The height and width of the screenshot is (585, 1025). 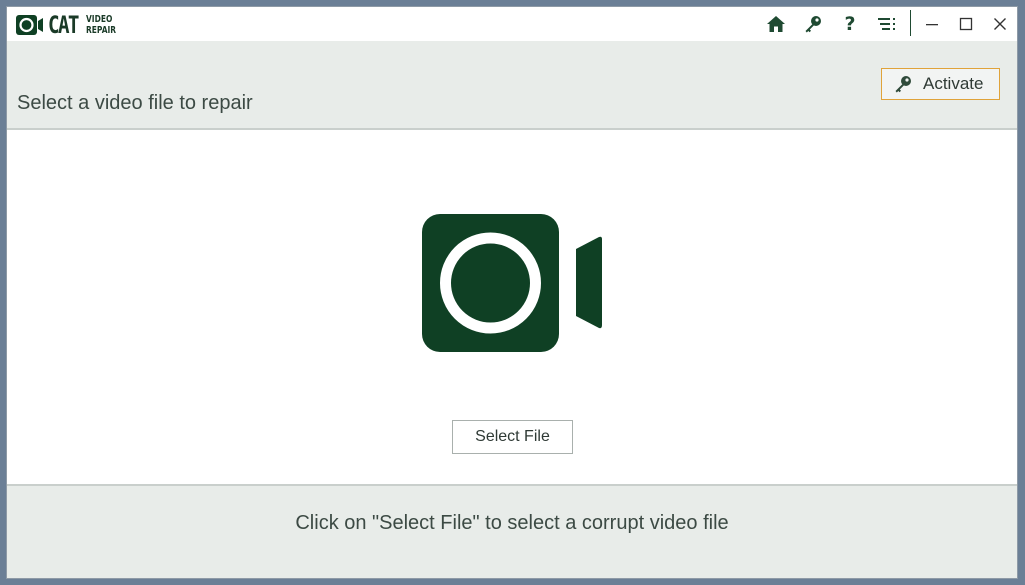 I want to click on close-icon, so click(x=1000, y=24).